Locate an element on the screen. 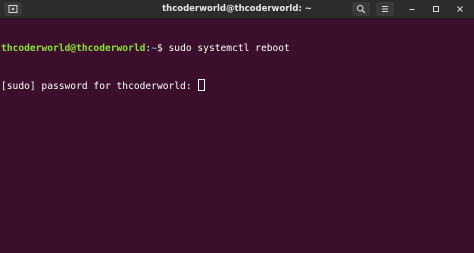  minimize-icon is located at coordinates (412, 9).